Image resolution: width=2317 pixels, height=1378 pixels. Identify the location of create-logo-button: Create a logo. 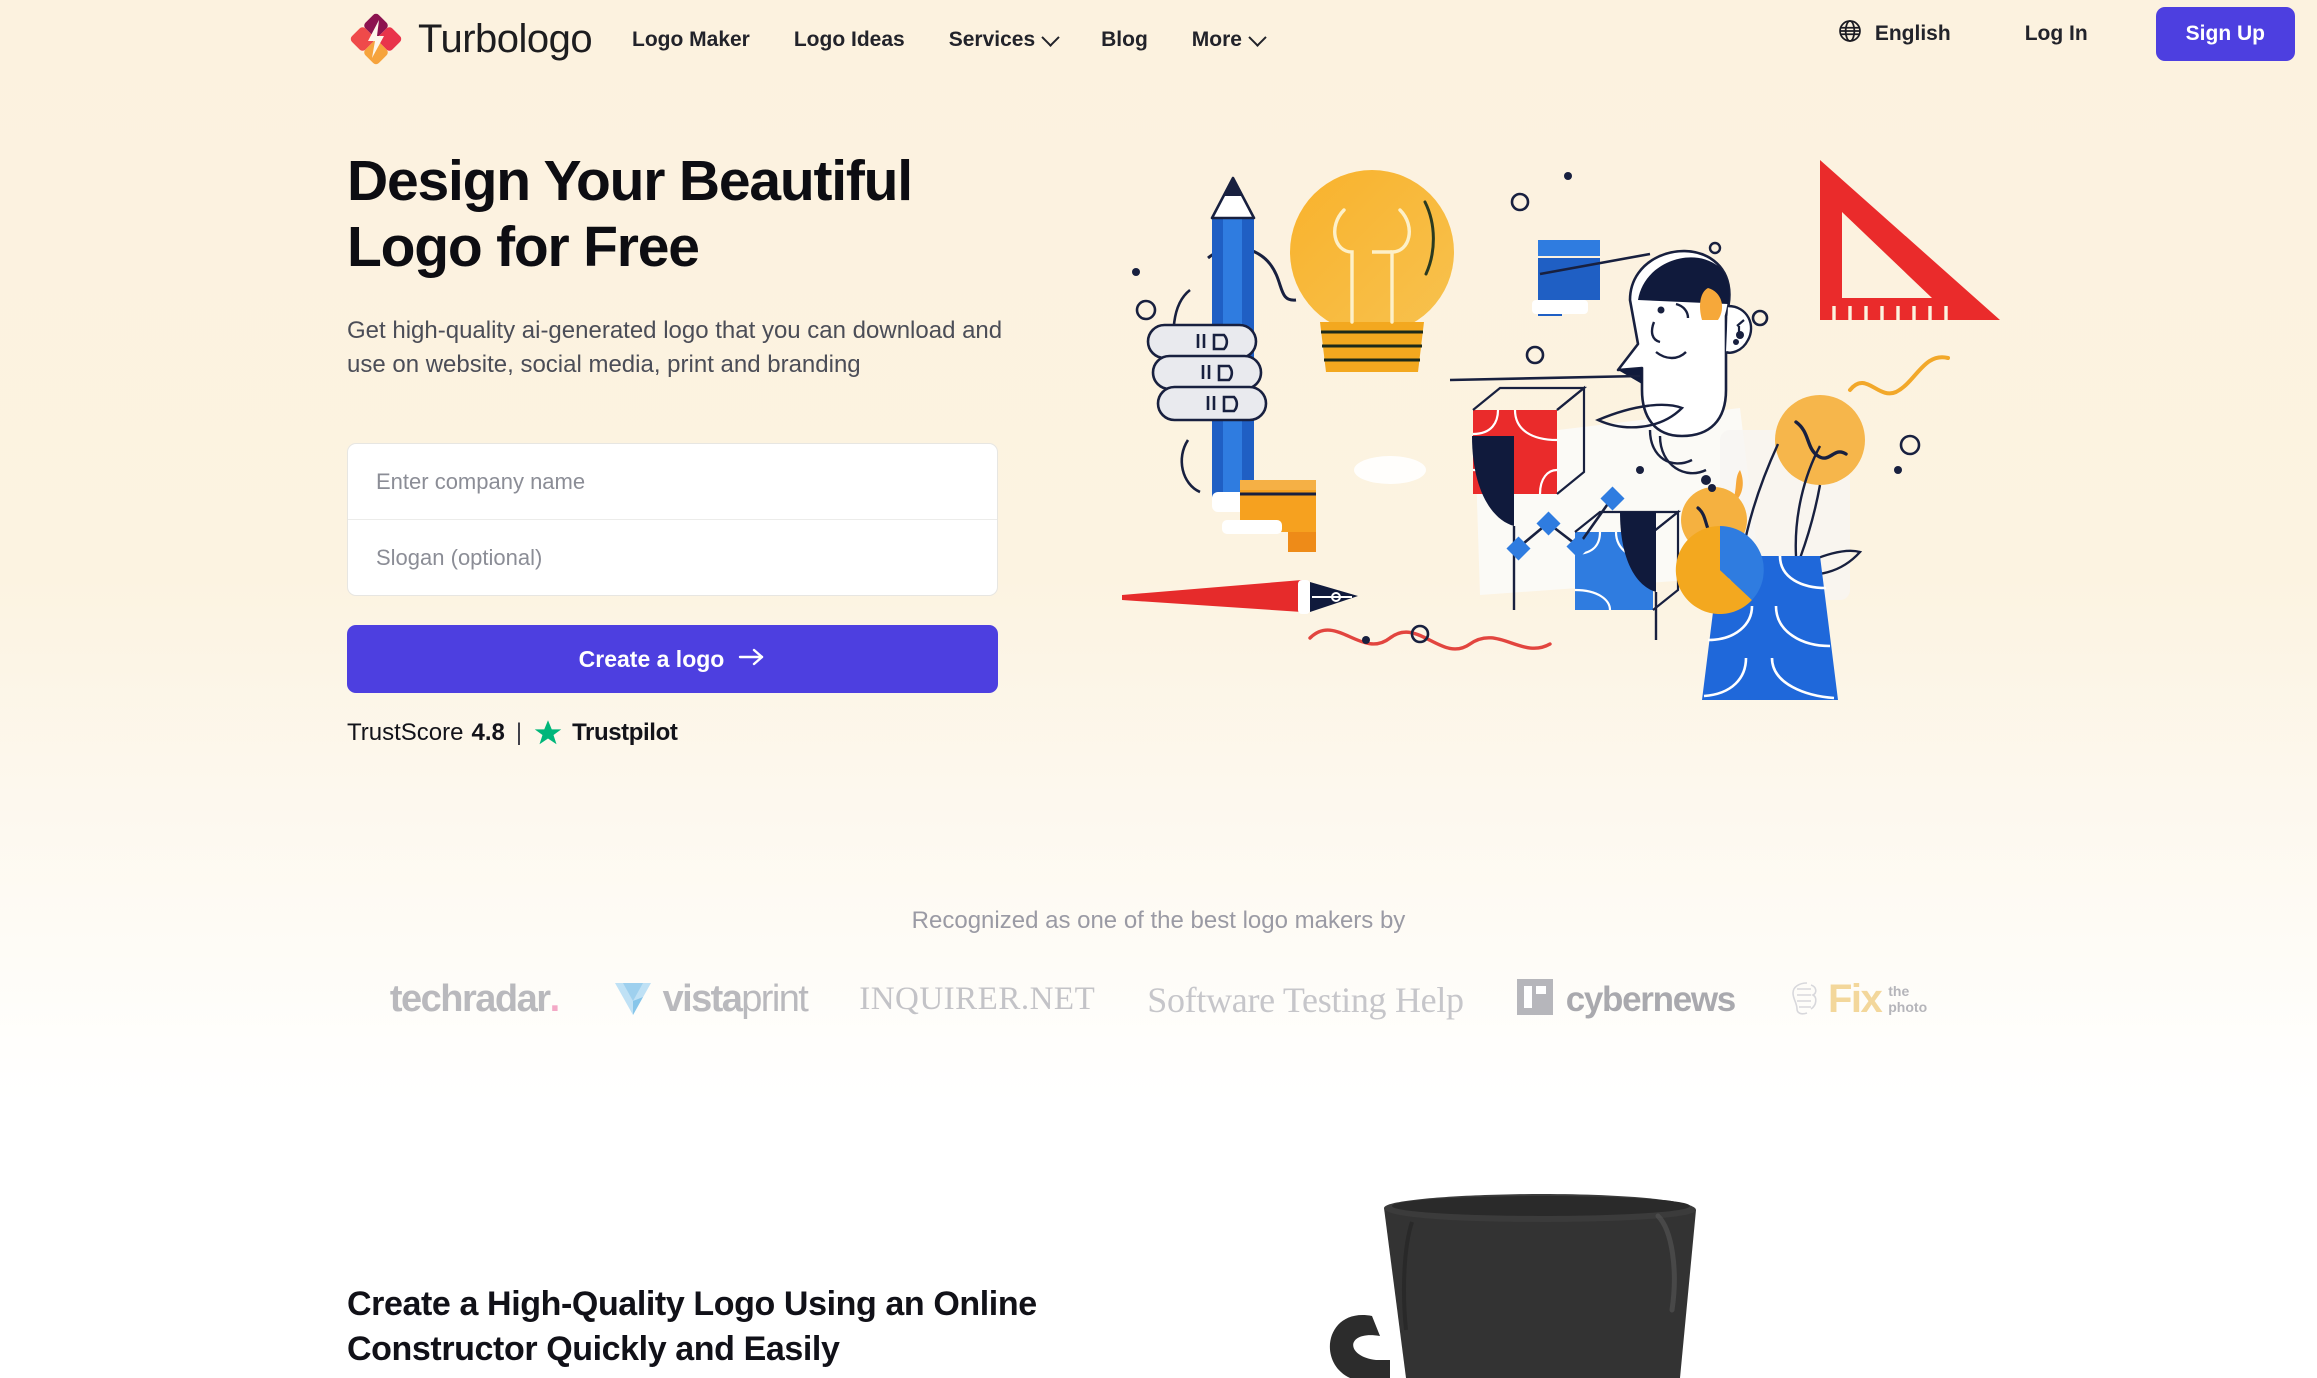
(672, 659).